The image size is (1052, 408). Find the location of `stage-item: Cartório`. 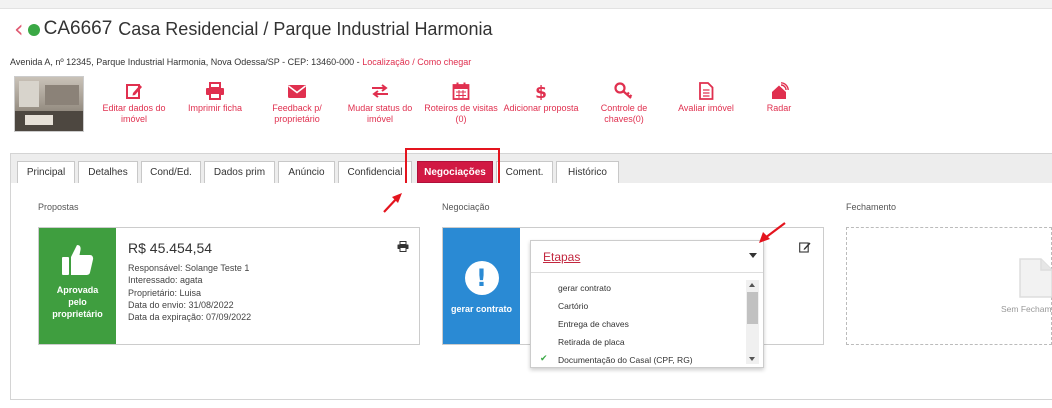

stage-item: Cartório is located at coordinates (573, 306).